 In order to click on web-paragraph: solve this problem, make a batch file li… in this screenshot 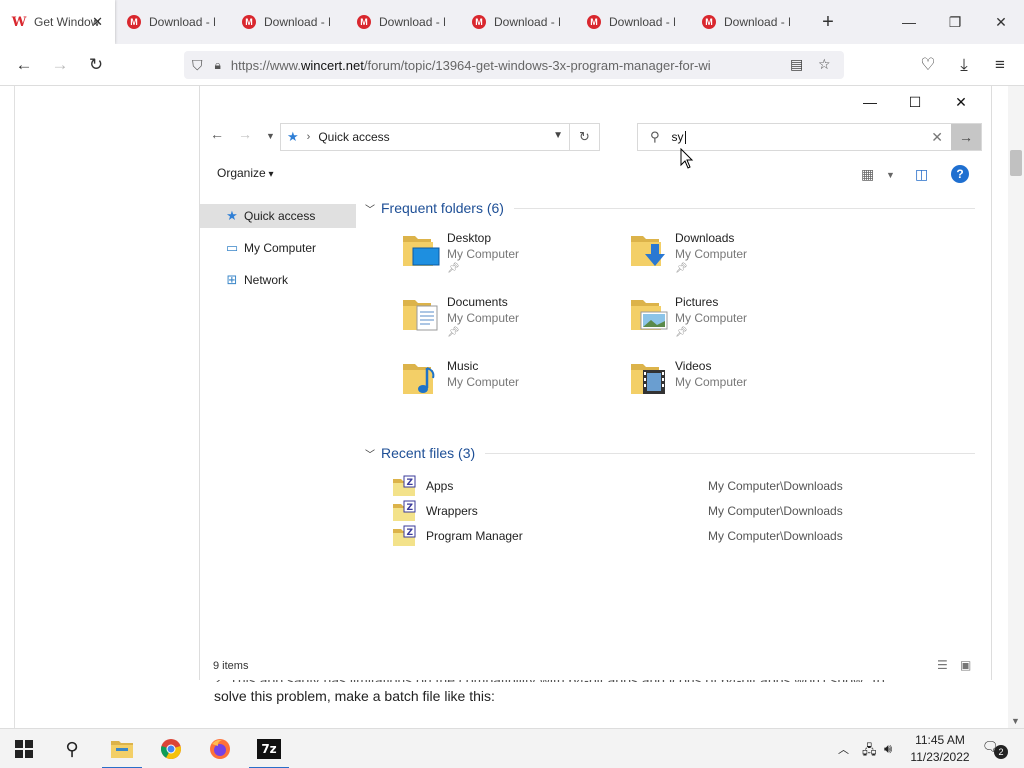, I will do `click(354, 696)`.